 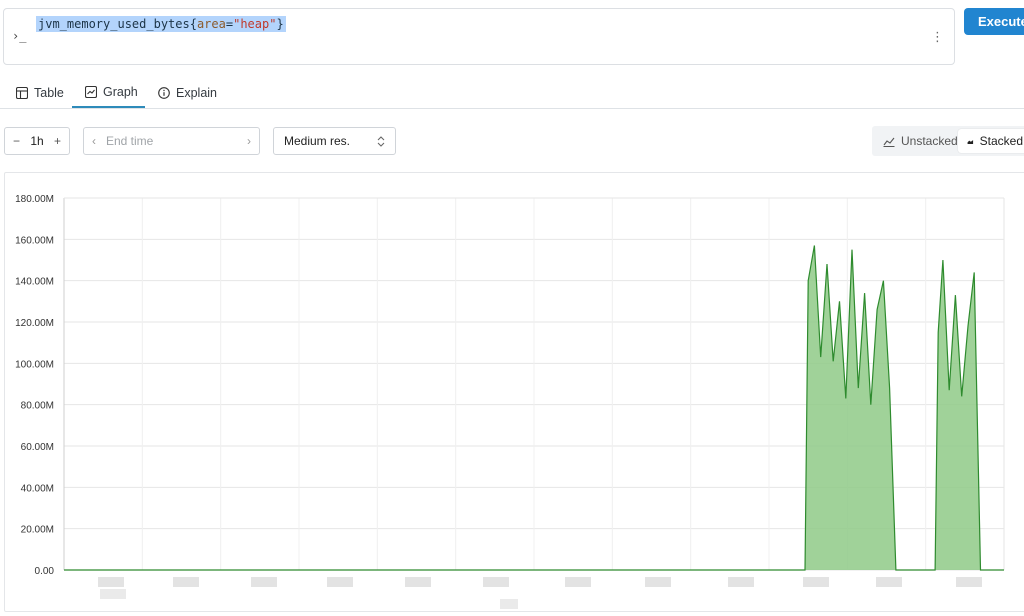 What do you see at coordinates (120, 92) in the screenshot?
I see `tab-graph-label: Graph` at bounding box center [120, 92].